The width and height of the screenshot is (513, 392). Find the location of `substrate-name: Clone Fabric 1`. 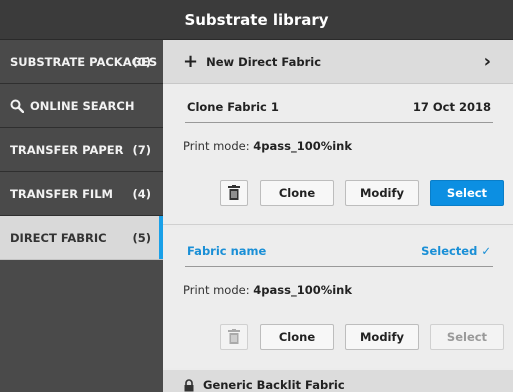

substrate-name: Clone Fabric 1 is located at coordinates (233, 107).